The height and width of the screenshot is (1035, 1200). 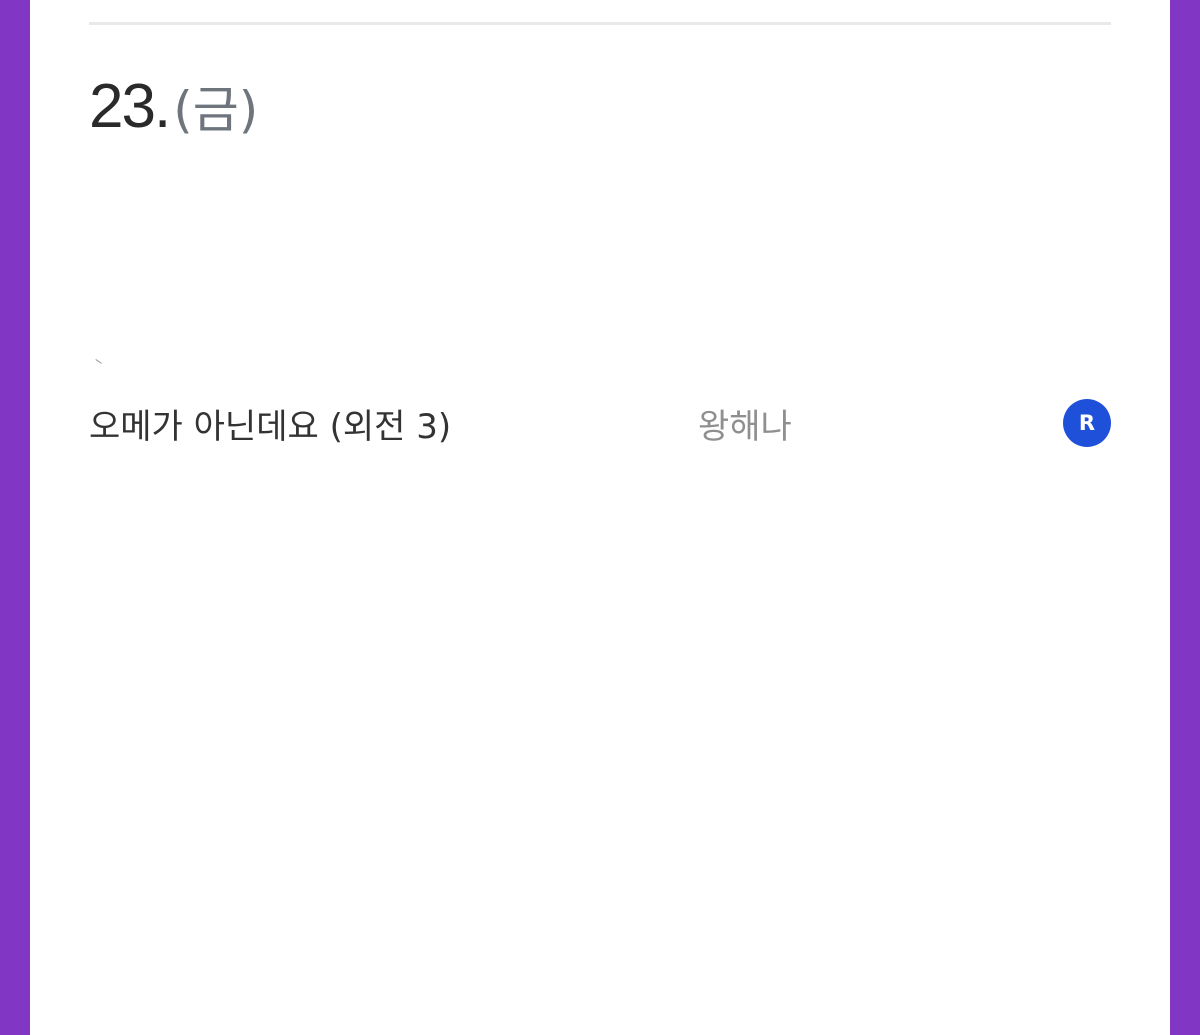 What do you see at coordinates (600, 421) in the screenshot?
I see `list-item: 오메가 아닌데요 (외전 3) 왕해나 R` at bounding box center [600, 421].